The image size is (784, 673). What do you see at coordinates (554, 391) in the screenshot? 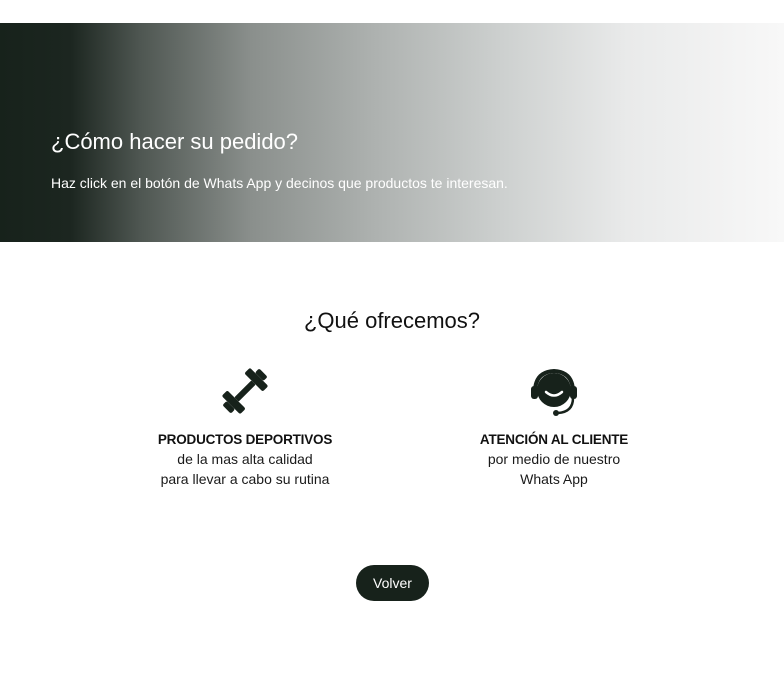
I see `headset-icon` at bounding box center [554, 391].